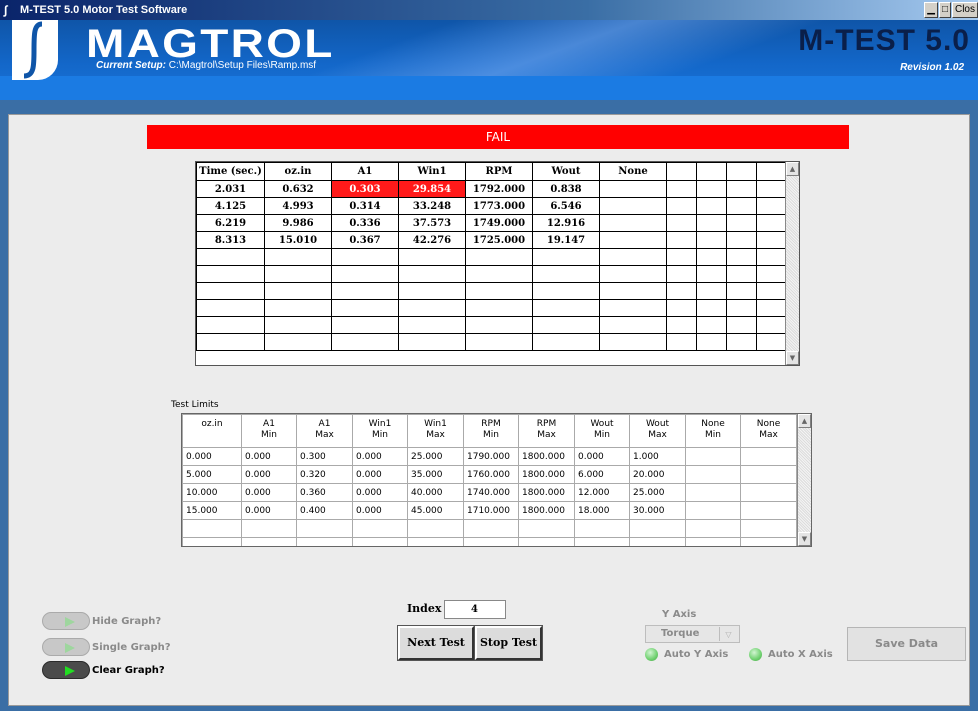  What do you see at coordinates (491, 474) in the screenshot?
I see `limit-cell: 1760.000` at bounding box center [491, 474].